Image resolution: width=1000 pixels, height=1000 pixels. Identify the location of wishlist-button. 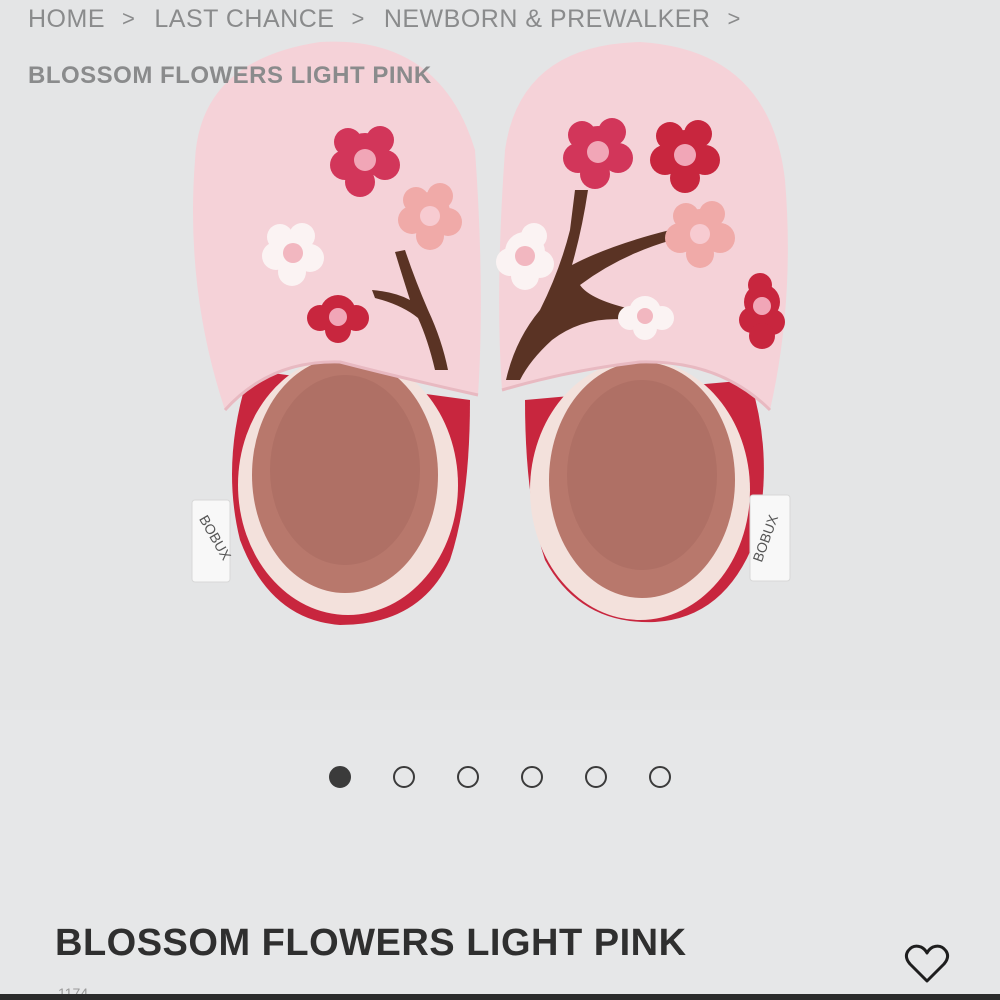
(927, 964).